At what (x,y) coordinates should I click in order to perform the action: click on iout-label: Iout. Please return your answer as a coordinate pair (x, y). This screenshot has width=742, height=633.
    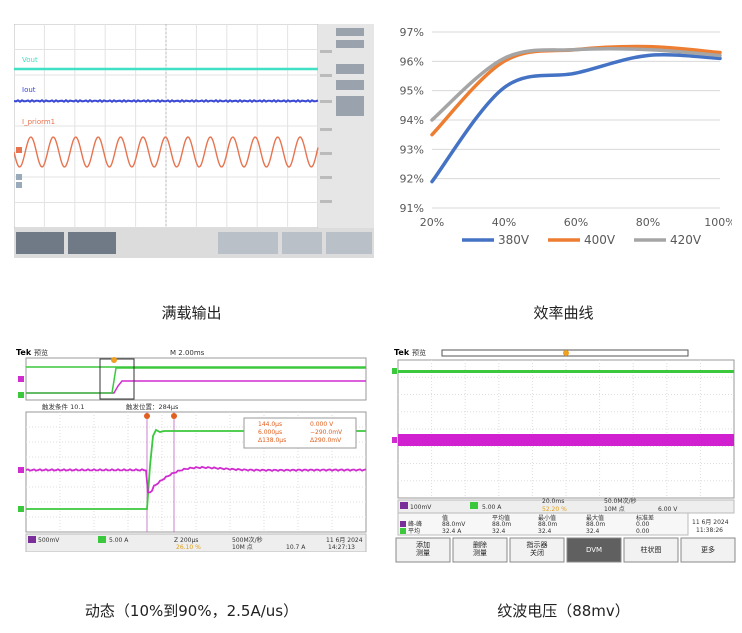
    Looking at the image, I should click on (29, 90).